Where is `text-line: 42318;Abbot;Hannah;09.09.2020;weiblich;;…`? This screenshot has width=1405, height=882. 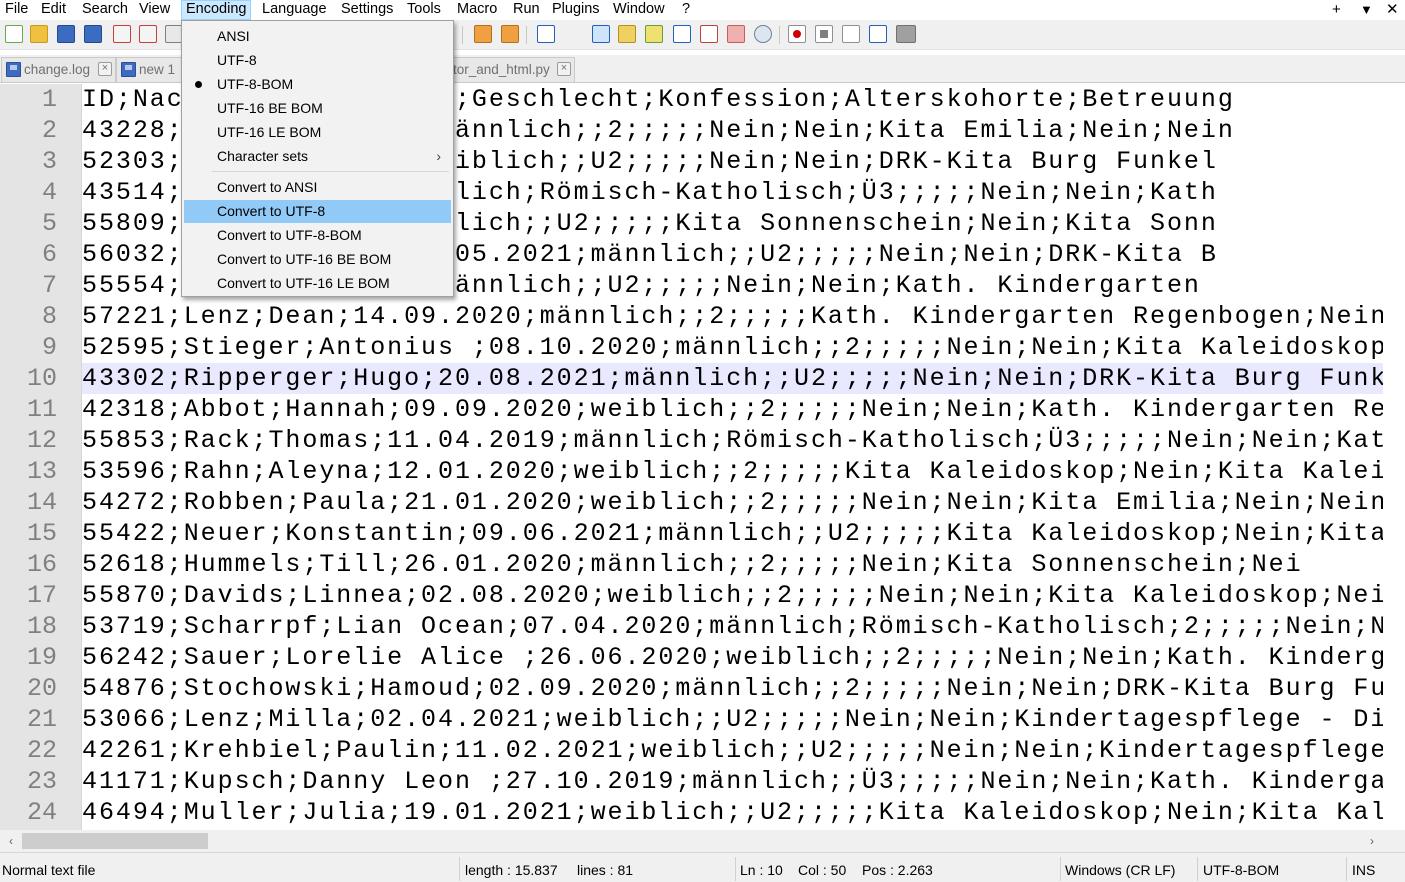
text-line: 42318;Abbot;Hannah;09.09.2020;weiblich;;… is located at coordinates (732, 409).